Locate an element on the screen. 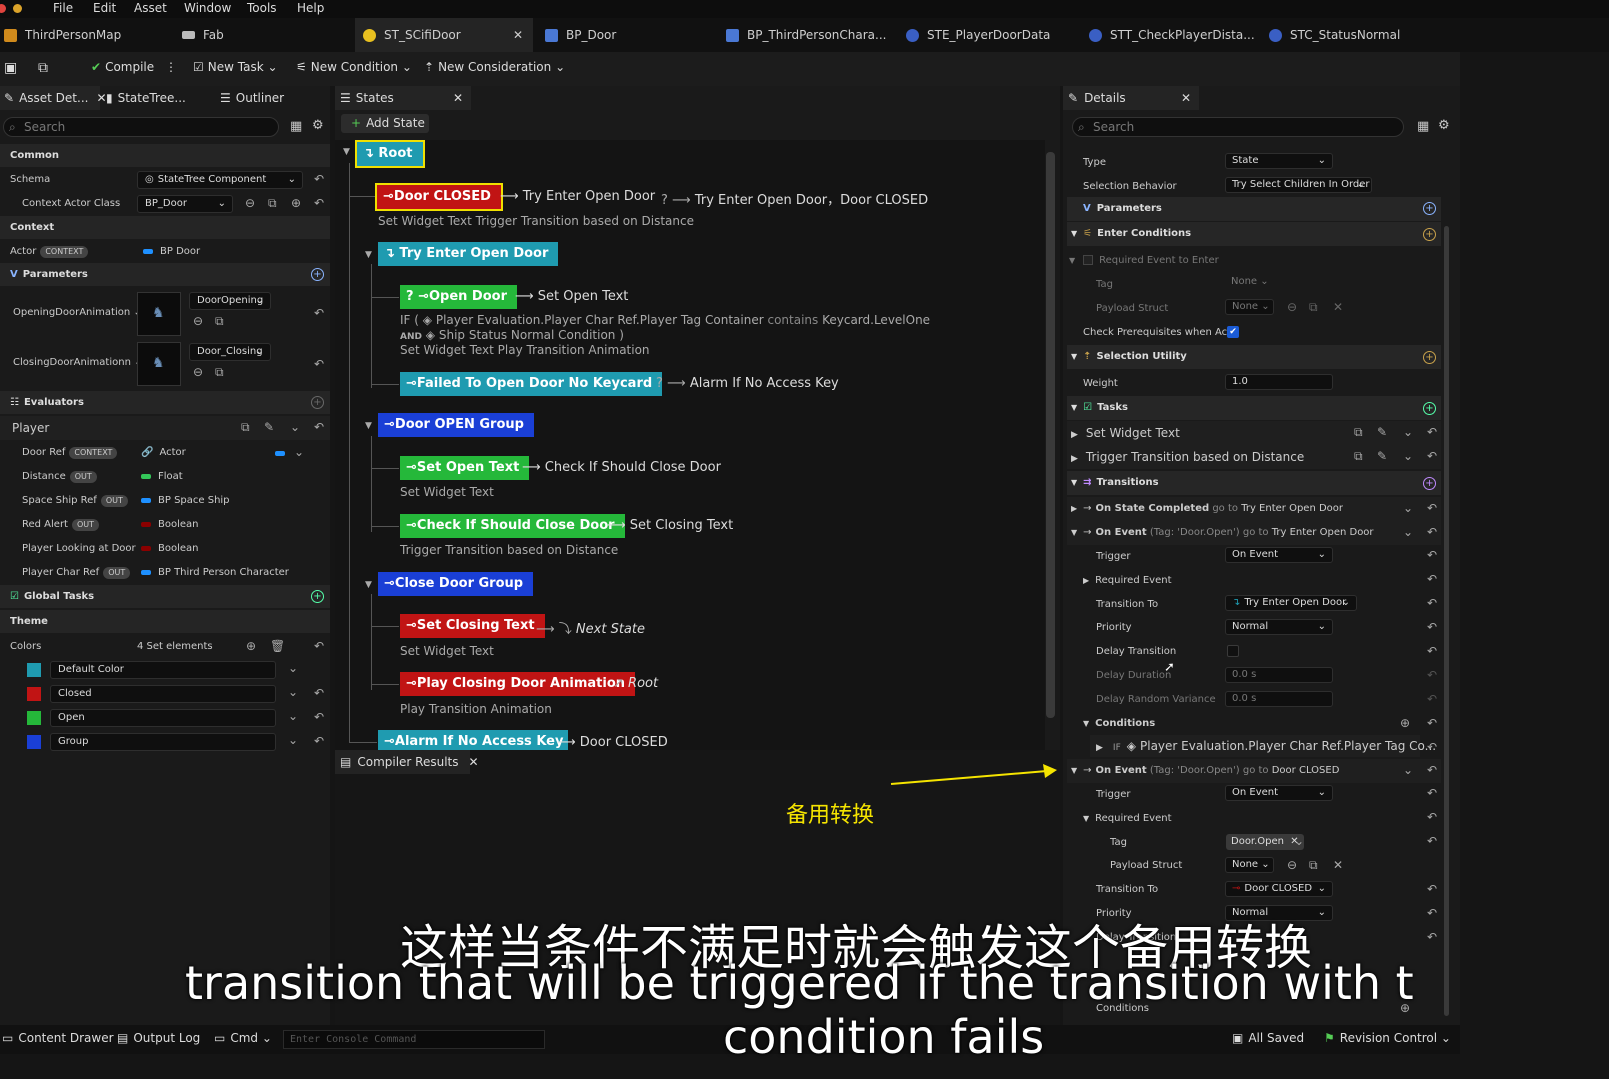 This screenshot has width=1609, height=1079. menu-tools: Tools is located at coordinates (262, 8).